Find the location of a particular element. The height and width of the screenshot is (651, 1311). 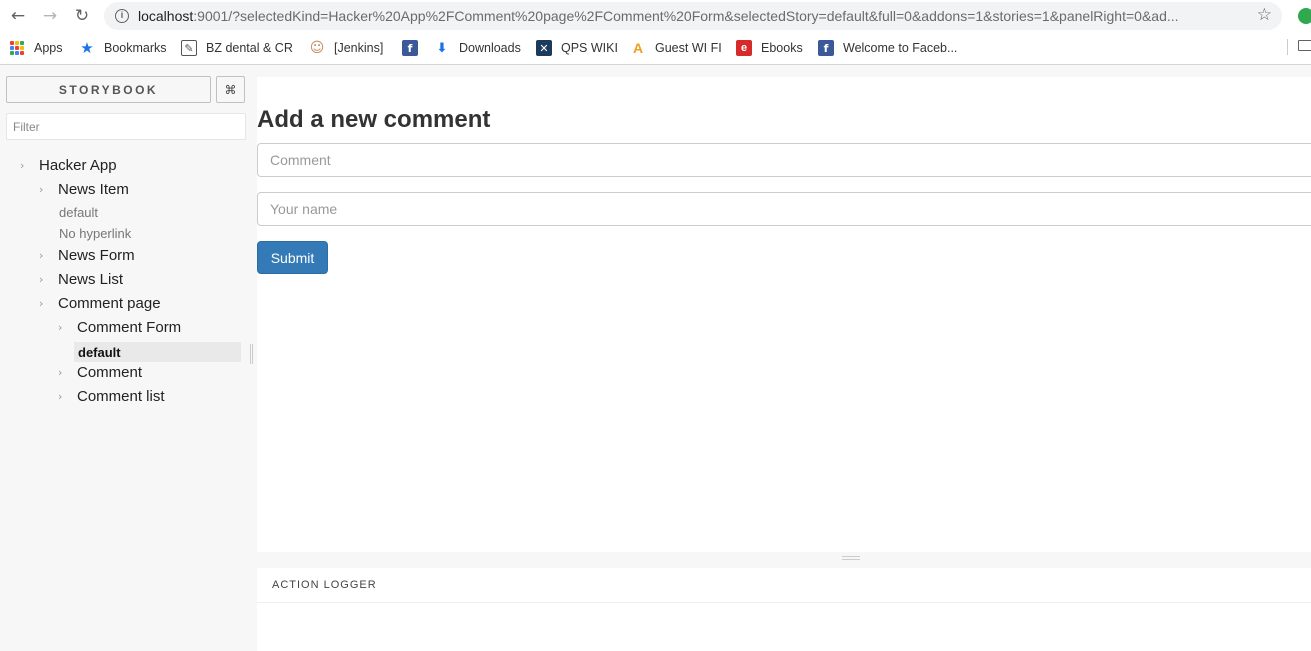

bookmark-facebook: f is located at coordinates (414, 48).